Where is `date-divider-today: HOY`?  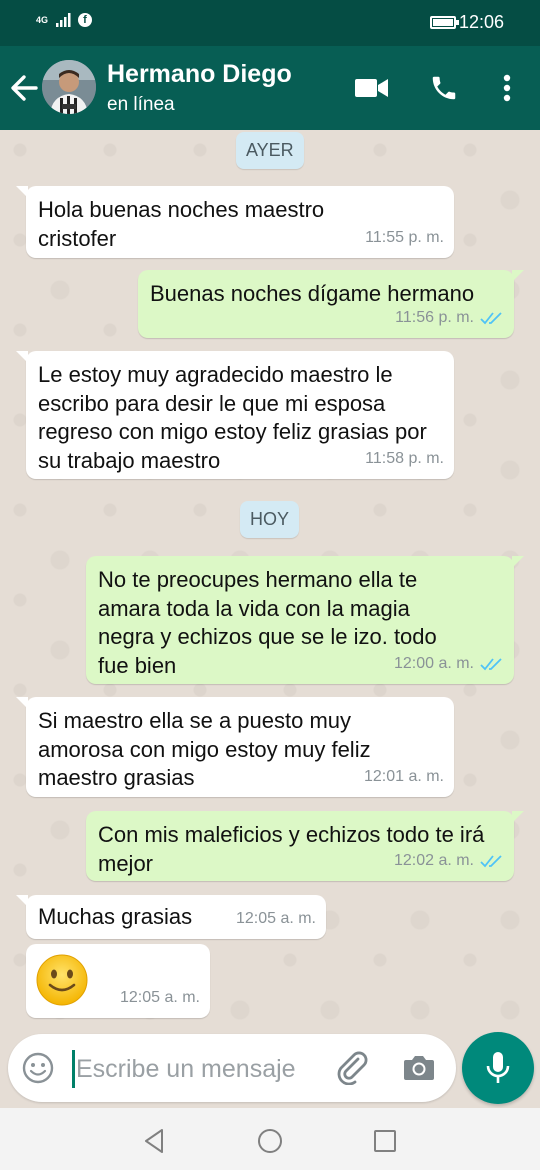 date-divider-today: HOY is located at coordinates (270, 519).